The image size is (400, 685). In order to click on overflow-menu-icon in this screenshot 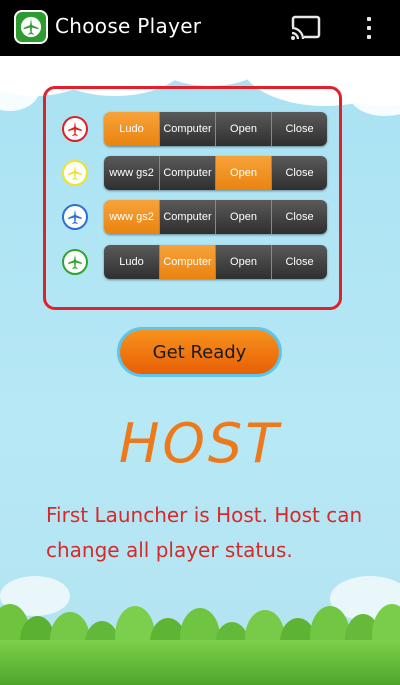, I will do `click(369, 28)`.